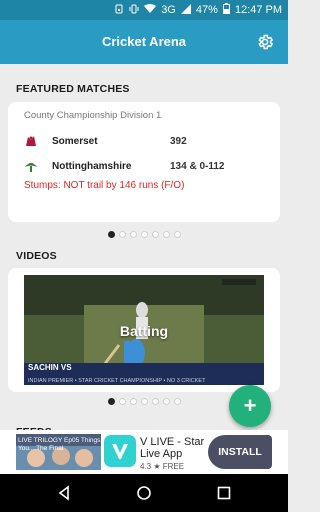 Image resolution: width=320 pixels, height=512 pixels. I want to click on nottinghamshire-crest-icon, so click(31, 166).